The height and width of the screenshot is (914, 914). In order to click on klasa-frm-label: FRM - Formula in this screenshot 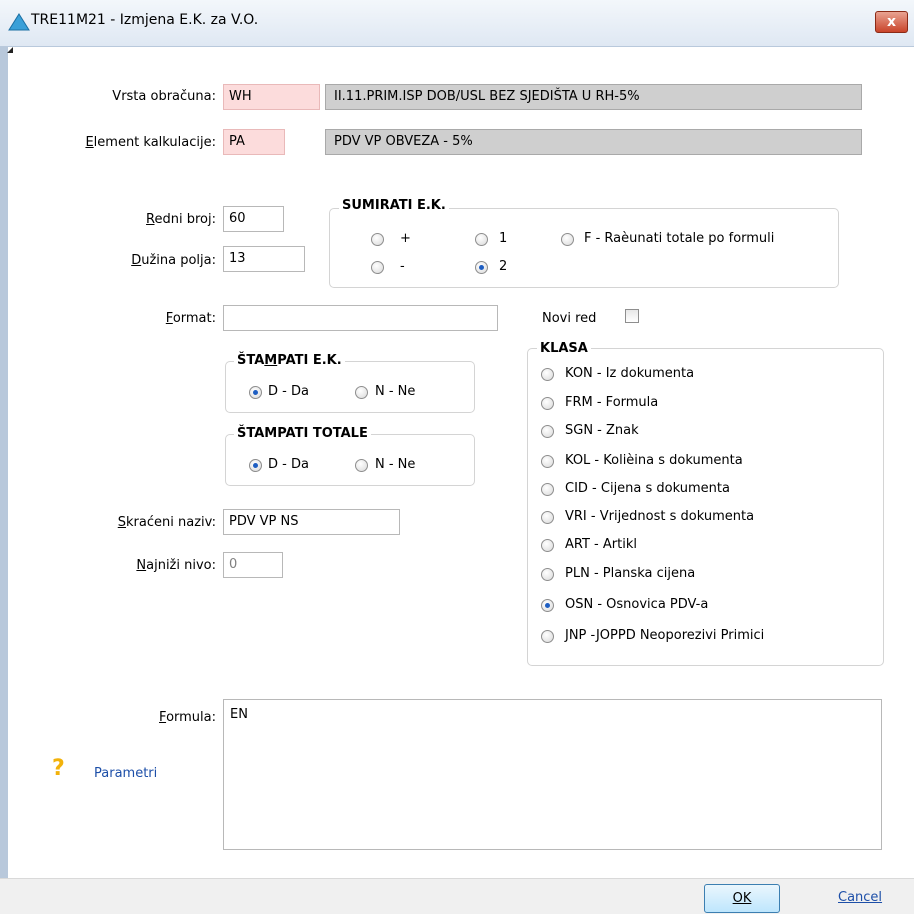, I will do `click(612, 402)`.